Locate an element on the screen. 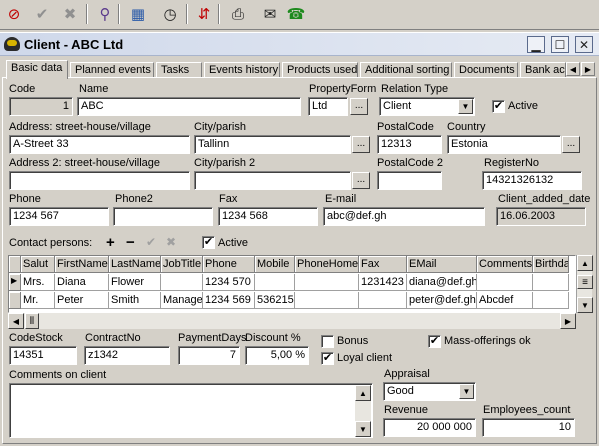 The width and height of the screenshot is (599, 446). loyal-client-checkbox: ✔ is located at coordinates (327, 358).